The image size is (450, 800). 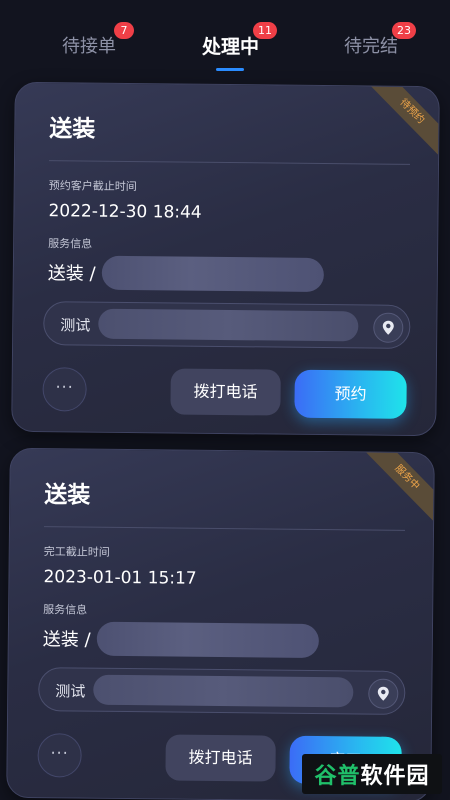 I want to click on site-watermark: 谷普 软件园, so click(x=372, y=774).